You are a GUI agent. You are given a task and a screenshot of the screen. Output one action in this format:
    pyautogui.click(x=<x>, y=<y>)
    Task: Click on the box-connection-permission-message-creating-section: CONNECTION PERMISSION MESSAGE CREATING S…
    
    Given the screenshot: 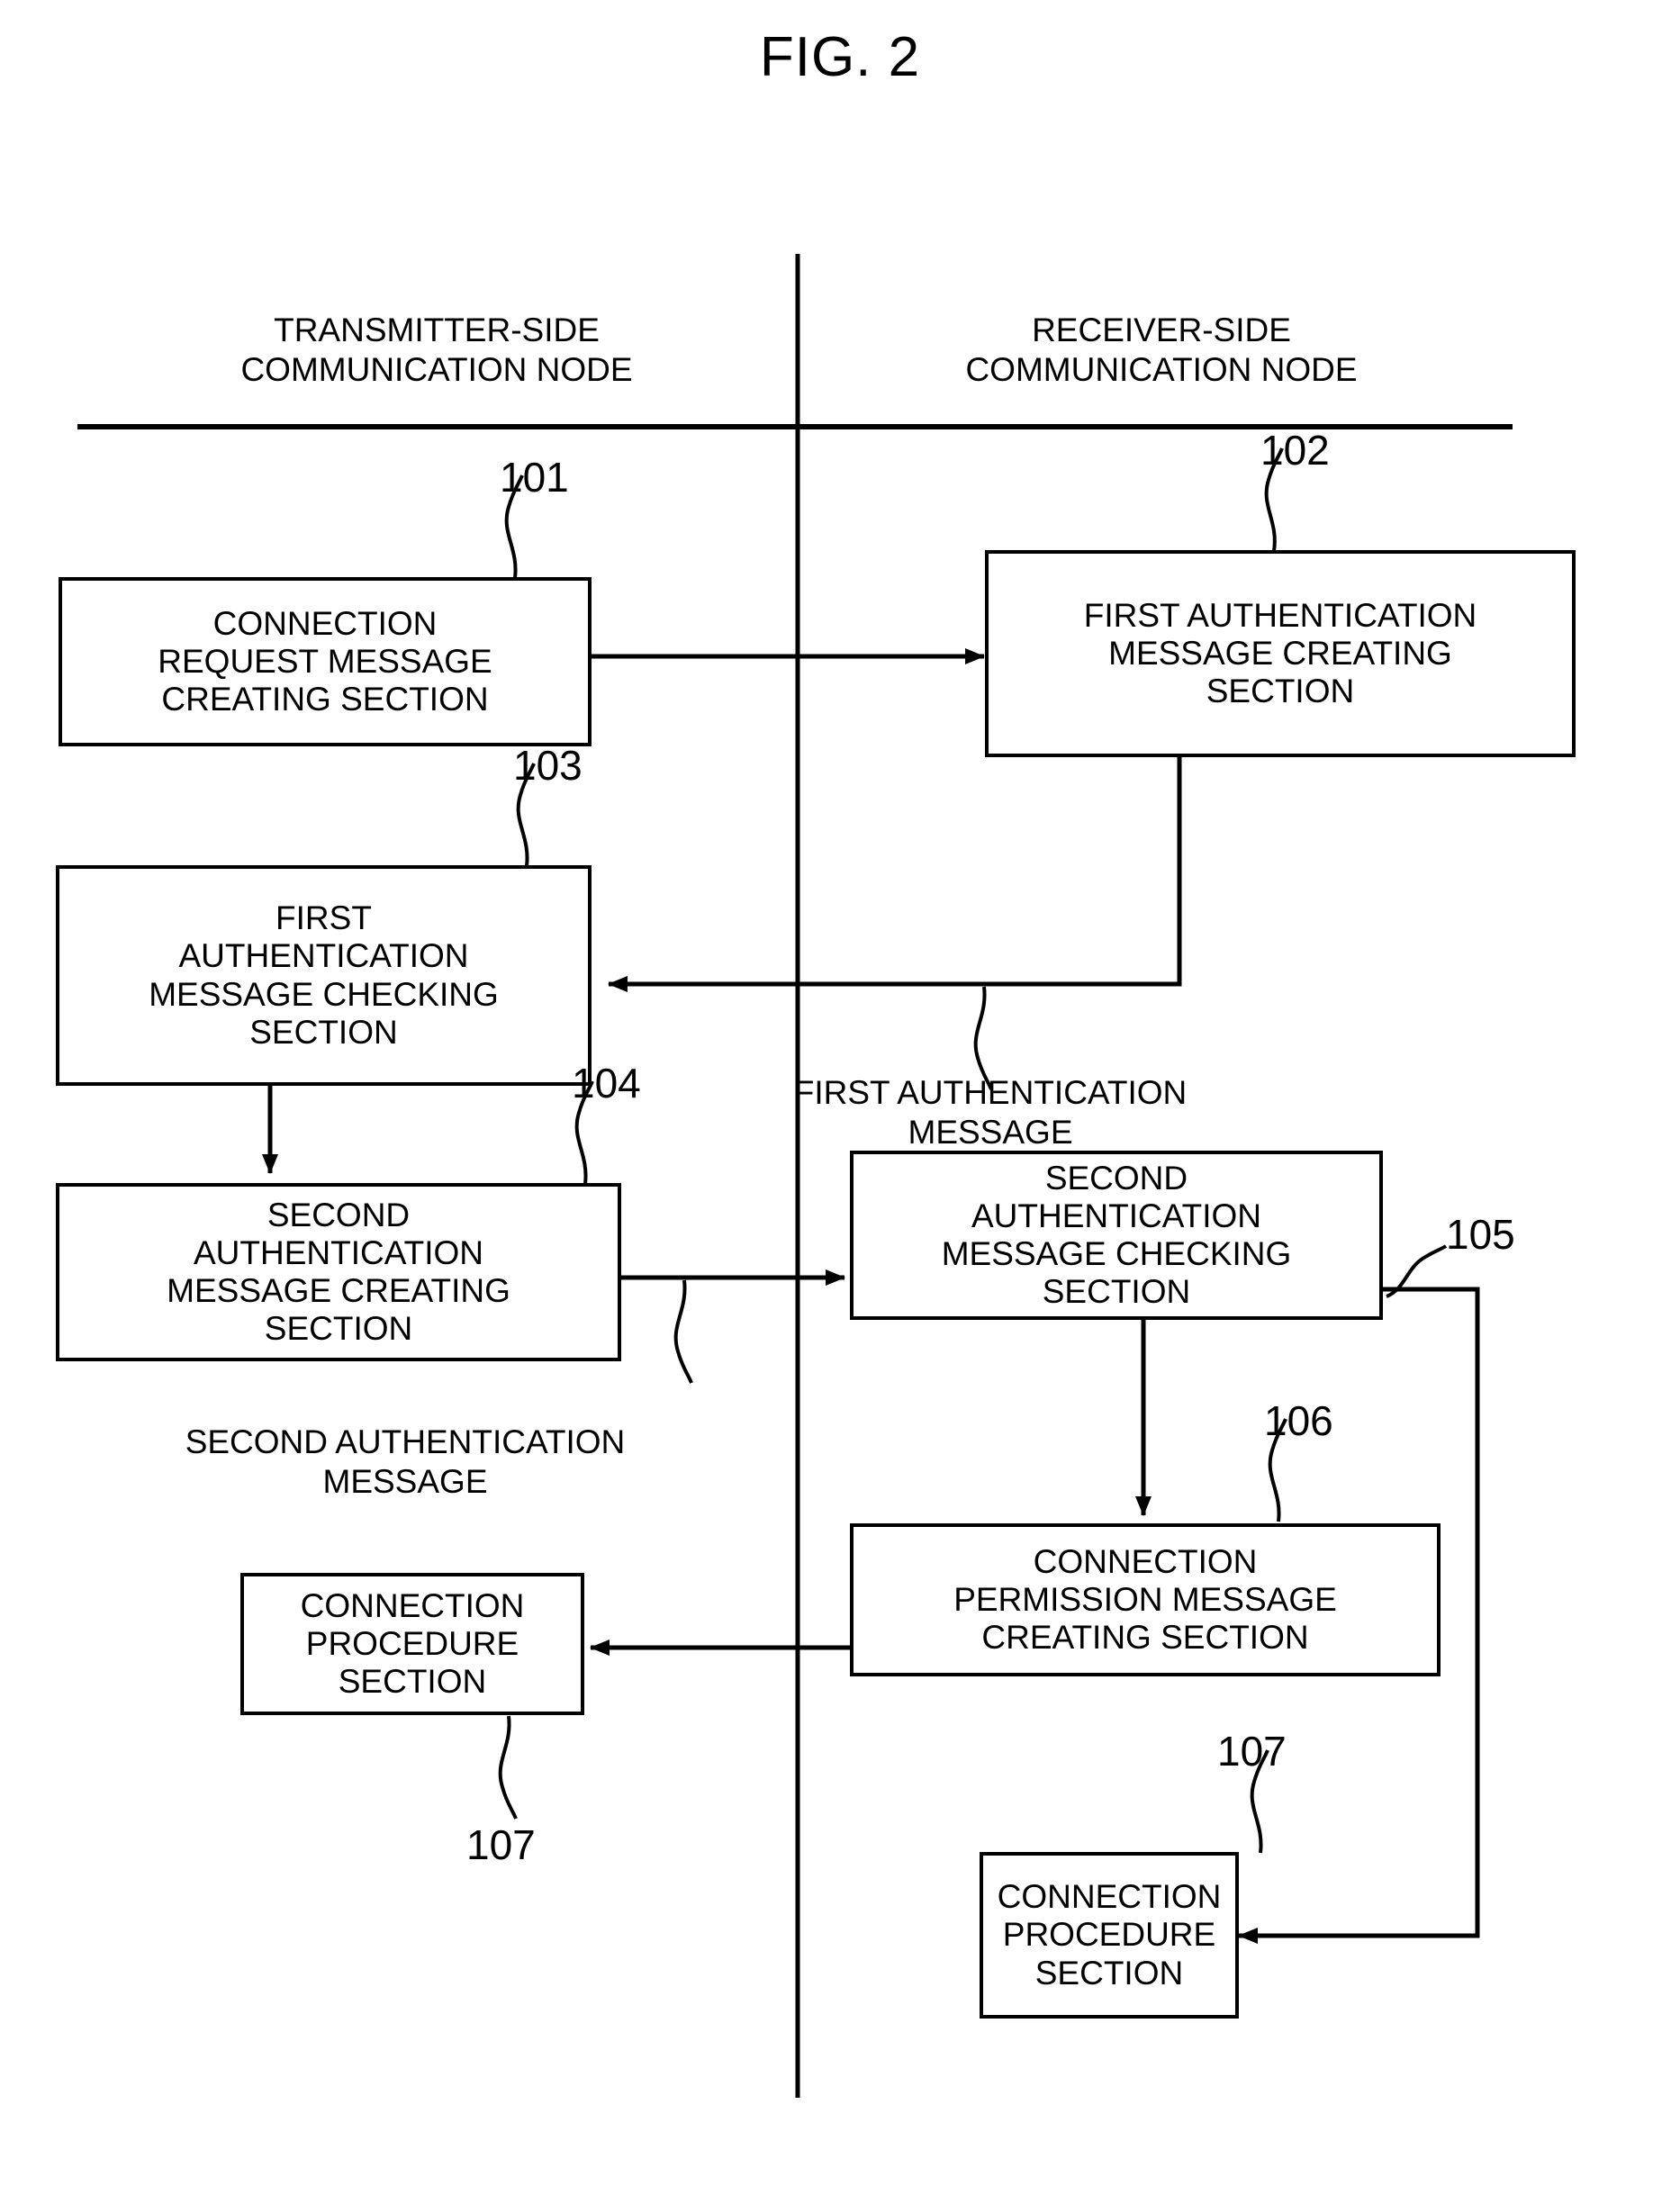 What is the action you would take?
    pyautogui.click(x=1145, y=1599)
    